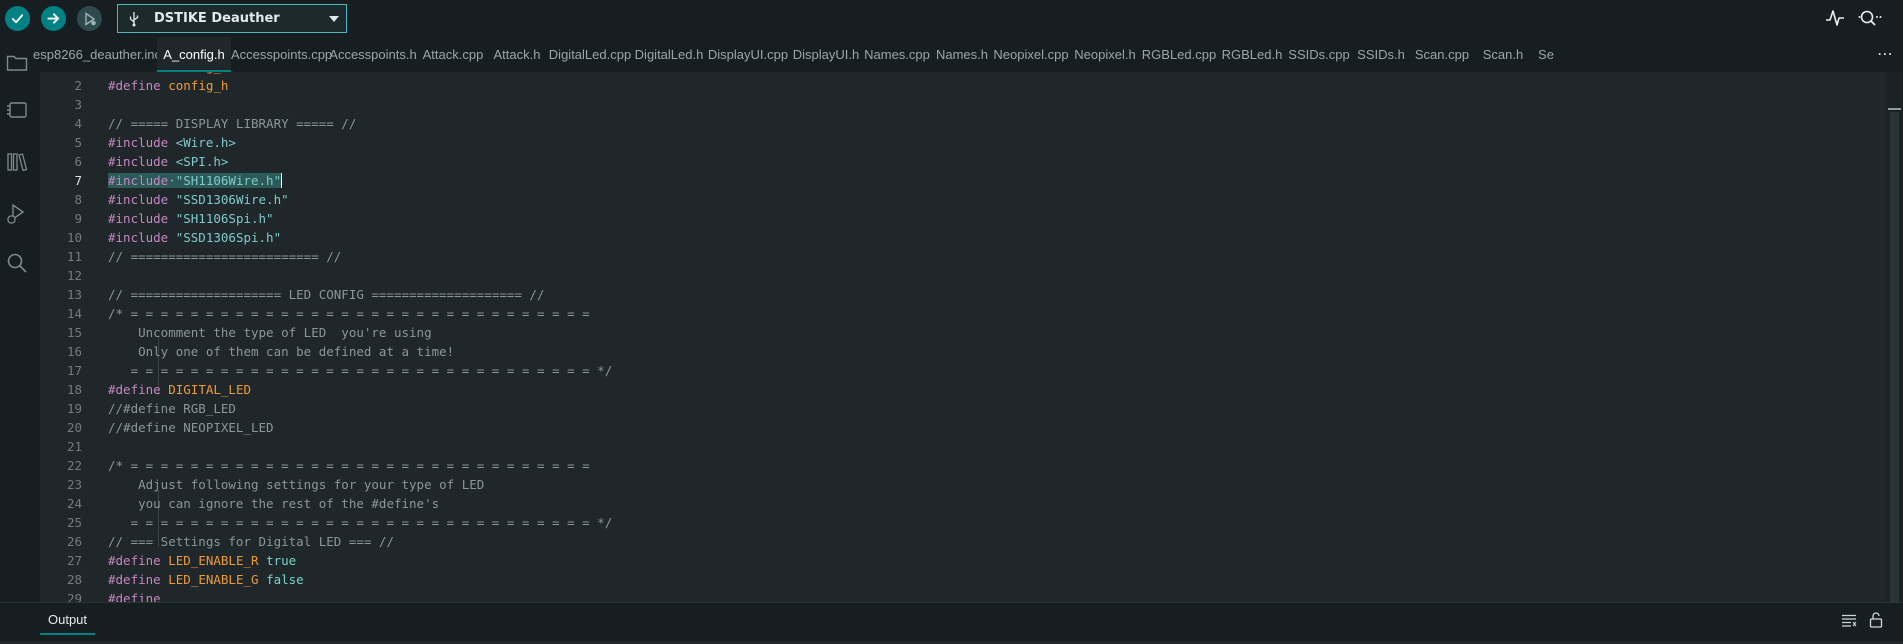 This screenshot has width=1903, height=644. Describe the element at coordinates (1871, 18) in the screenshot. I see `serial-monitor-button` at that location.